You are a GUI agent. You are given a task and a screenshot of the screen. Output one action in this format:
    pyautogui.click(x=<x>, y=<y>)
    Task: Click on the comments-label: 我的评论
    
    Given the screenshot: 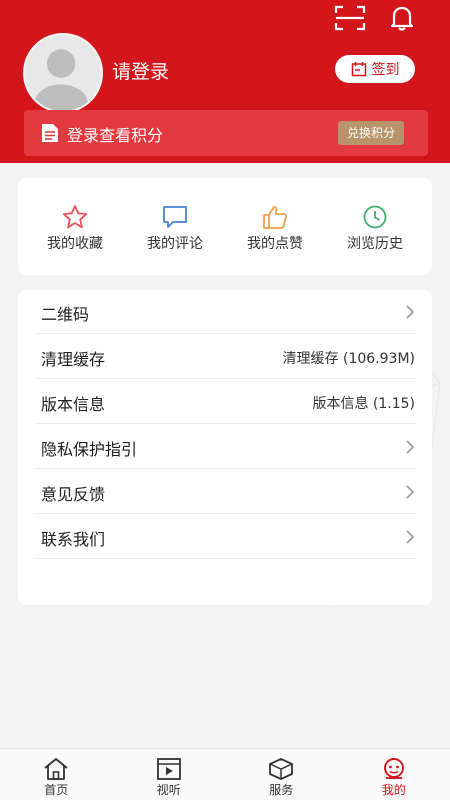 What is the action you would take?
    pyautogui.click(x=175, y=244)
    